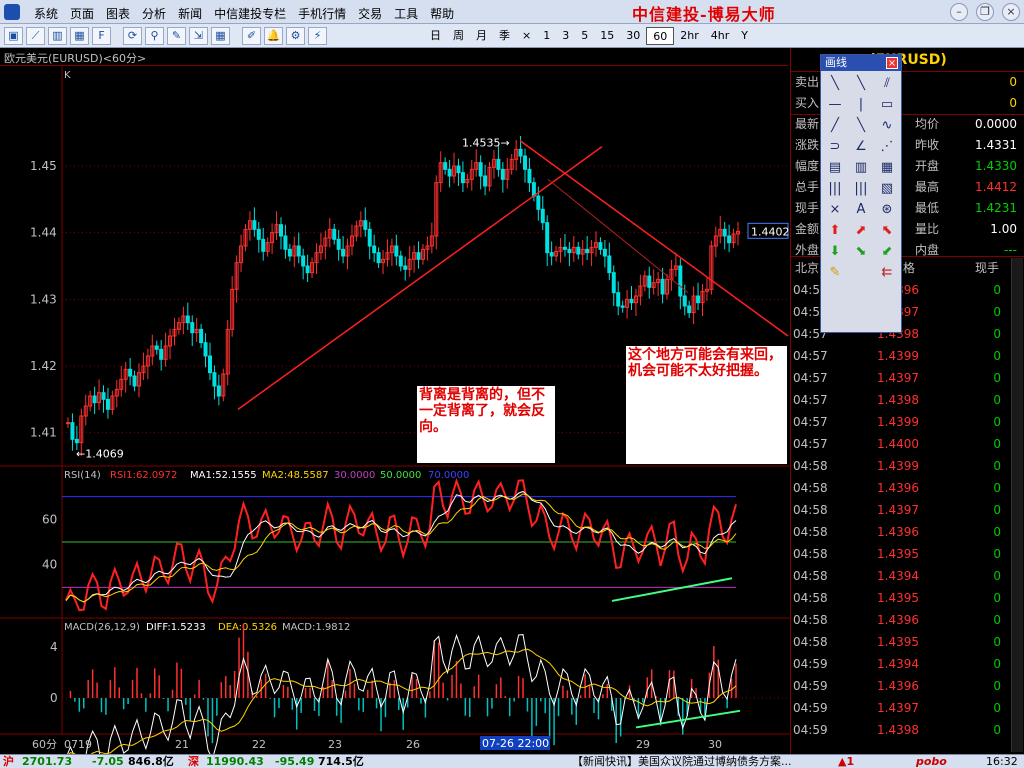 The image size is (1024, 768). What do you see at coordinates (861, 83) in the screenshot?
I see `ray-icon: ╲` at bounding box center [861, 83].